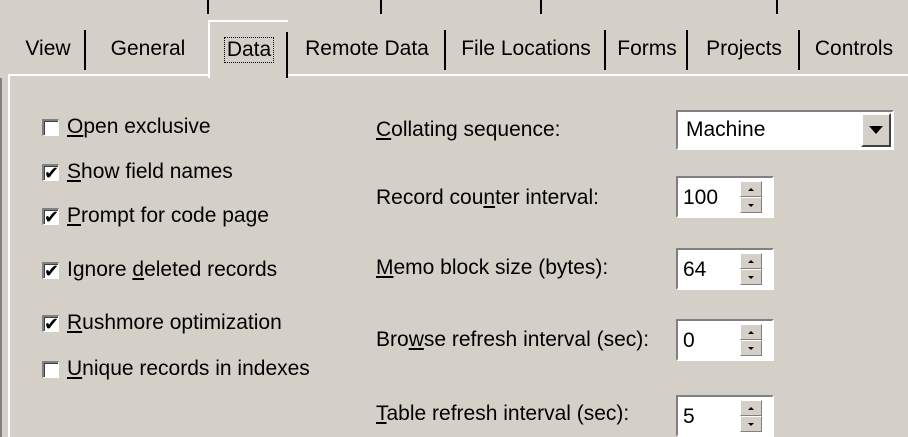 The image size is (908, 437). I want to click on checkbox-label: Prompt for code page, so click(168, 215).